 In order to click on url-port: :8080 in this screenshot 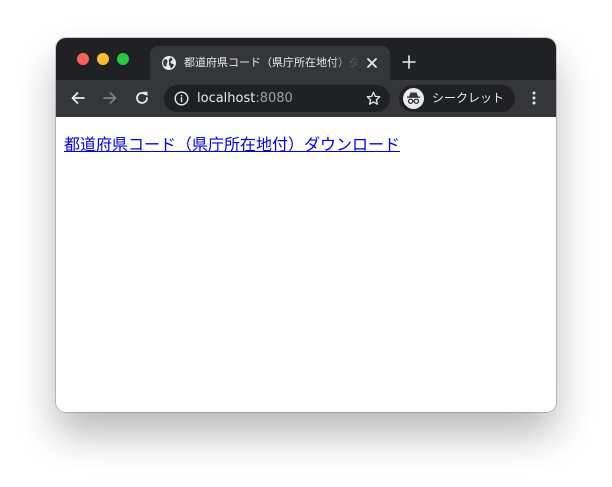, I will do `click(274, 98)`.